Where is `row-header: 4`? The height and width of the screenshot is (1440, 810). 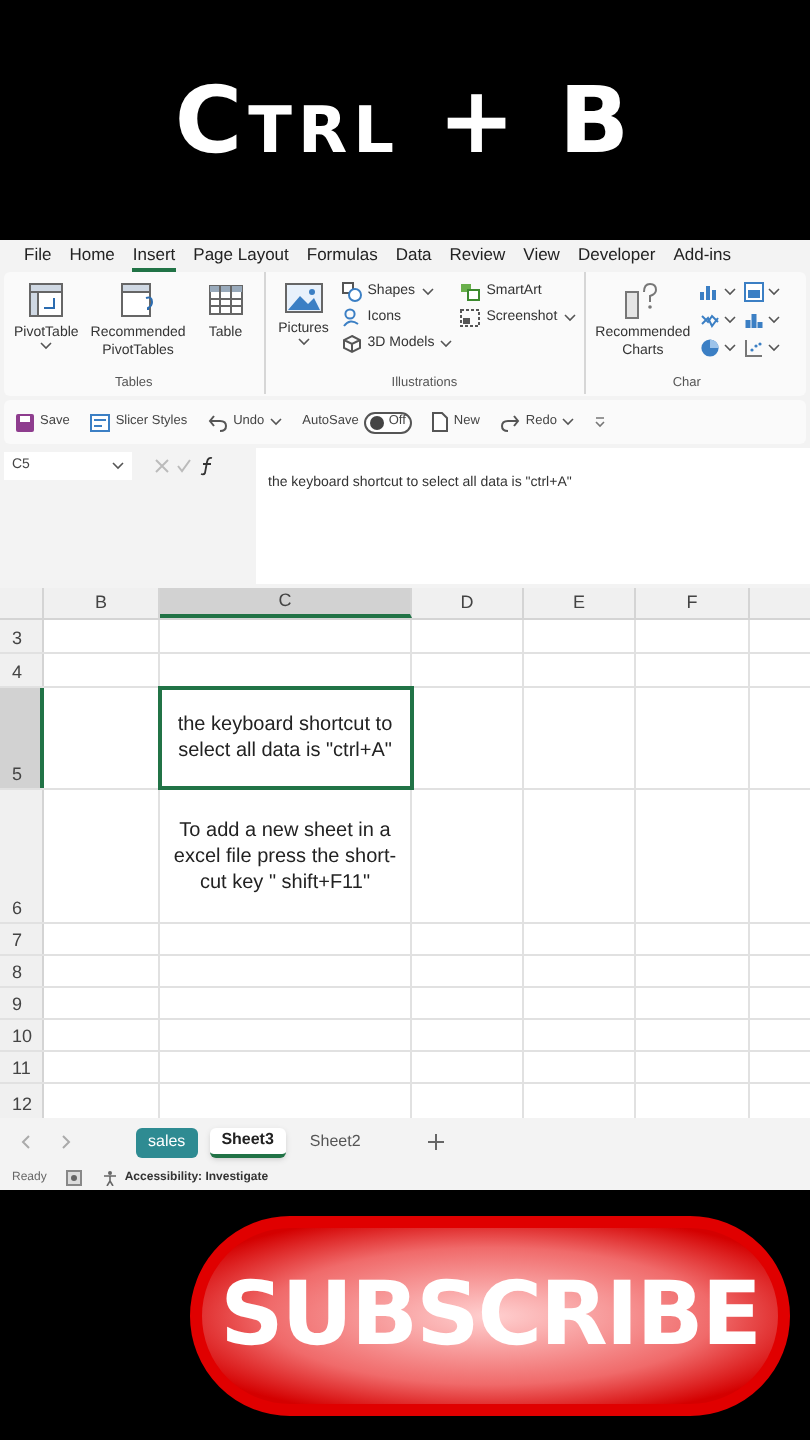 row-header: 4 is located at coordinates (22, 670).